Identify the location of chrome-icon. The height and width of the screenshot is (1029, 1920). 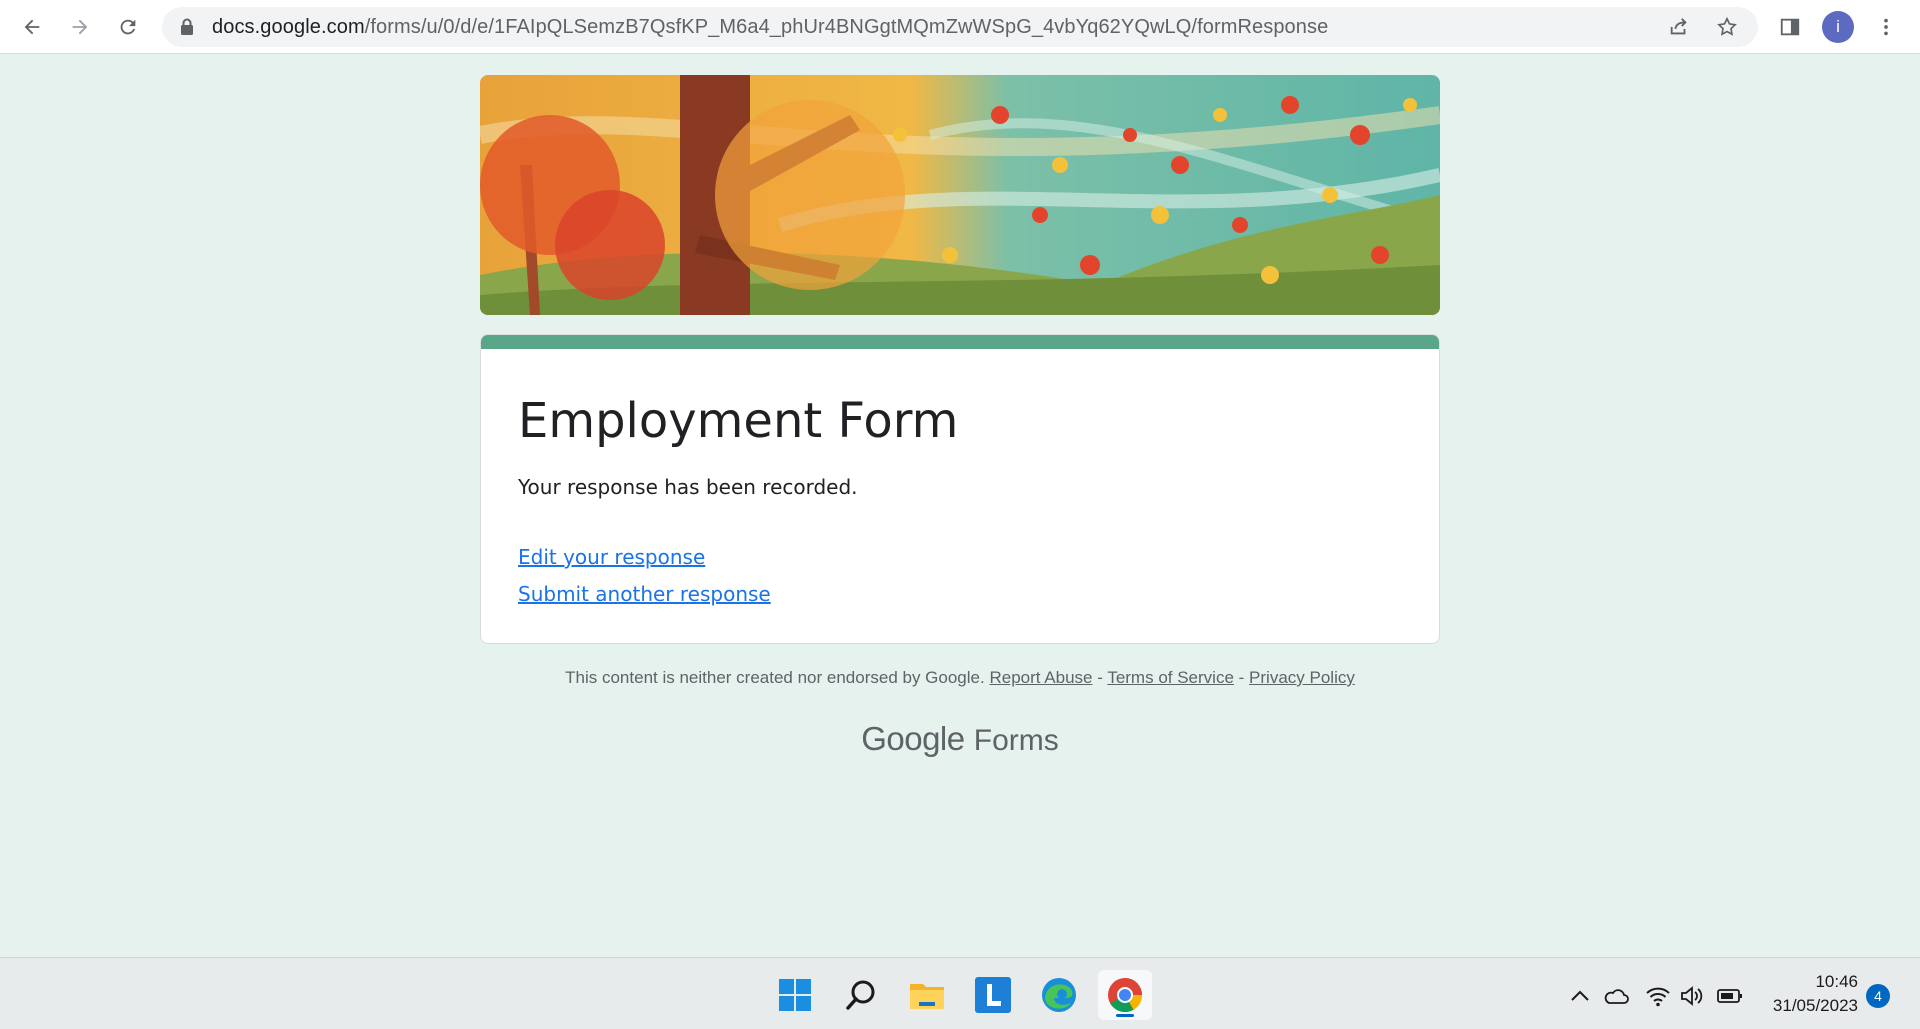
(1125, 995).